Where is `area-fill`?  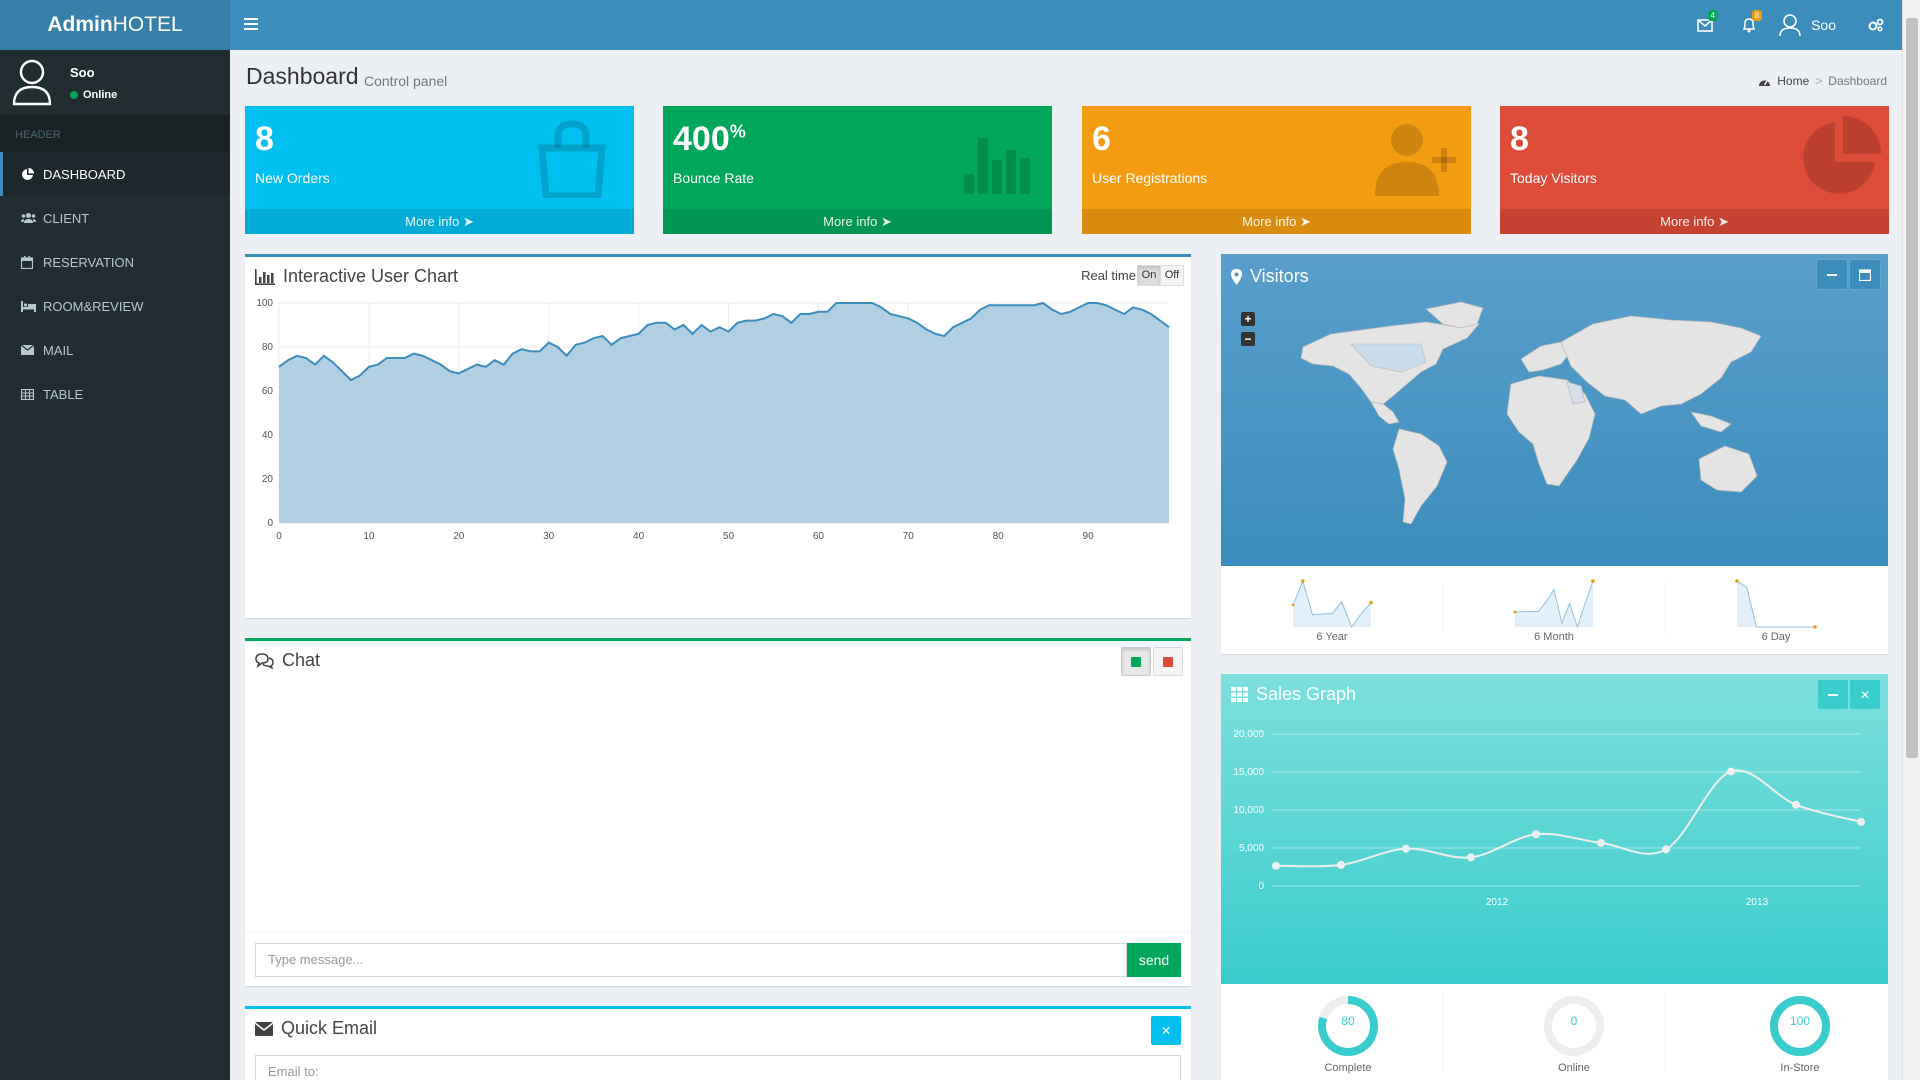
area-fill is located at coordinates (724, 413).